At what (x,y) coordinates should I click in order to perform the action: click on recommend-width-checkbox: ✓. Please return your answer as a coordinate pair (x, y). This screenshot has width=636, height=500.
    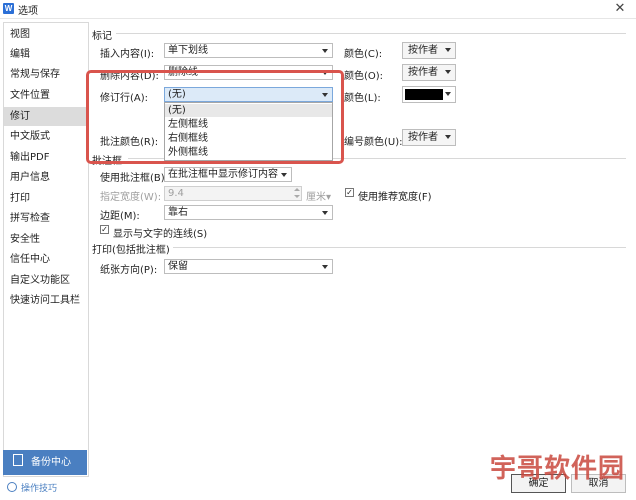
    Looking at the image, I should click on (349, 192).